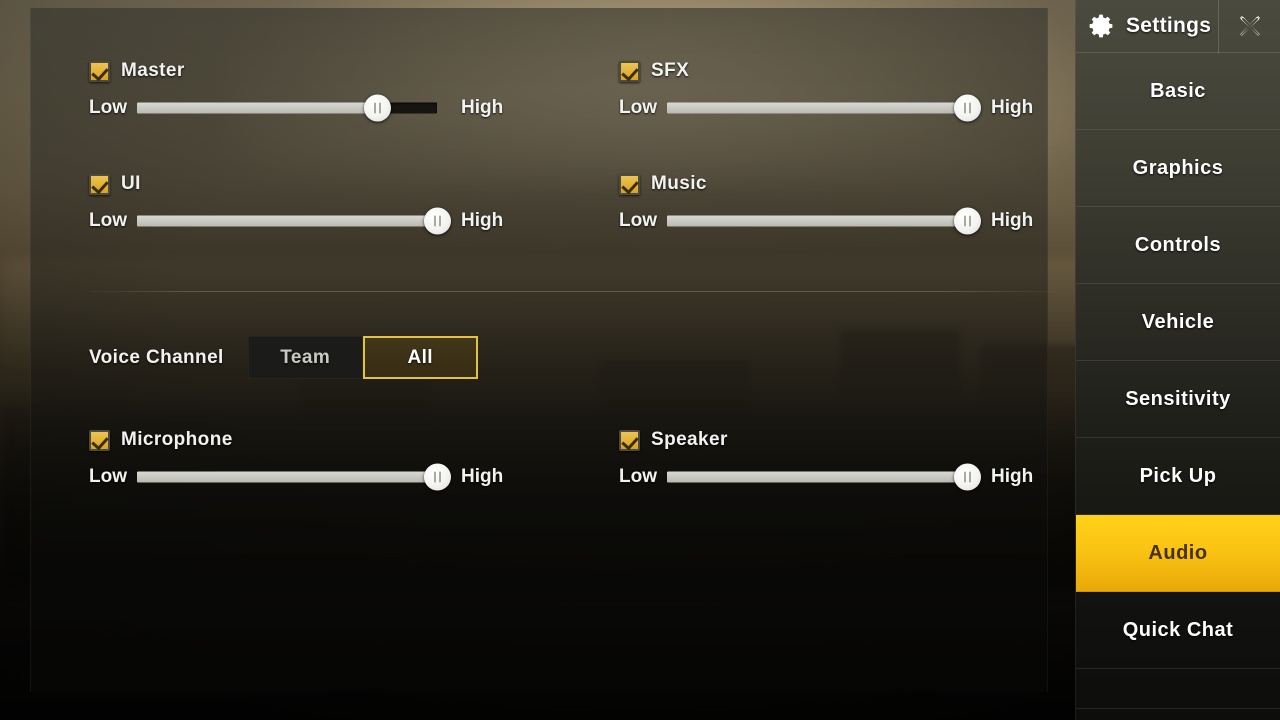 The height and width of the screenshot is (720, 1280). I want to click on sidebar-item-sensitivity: Sensitivity, so click(1178, 399).